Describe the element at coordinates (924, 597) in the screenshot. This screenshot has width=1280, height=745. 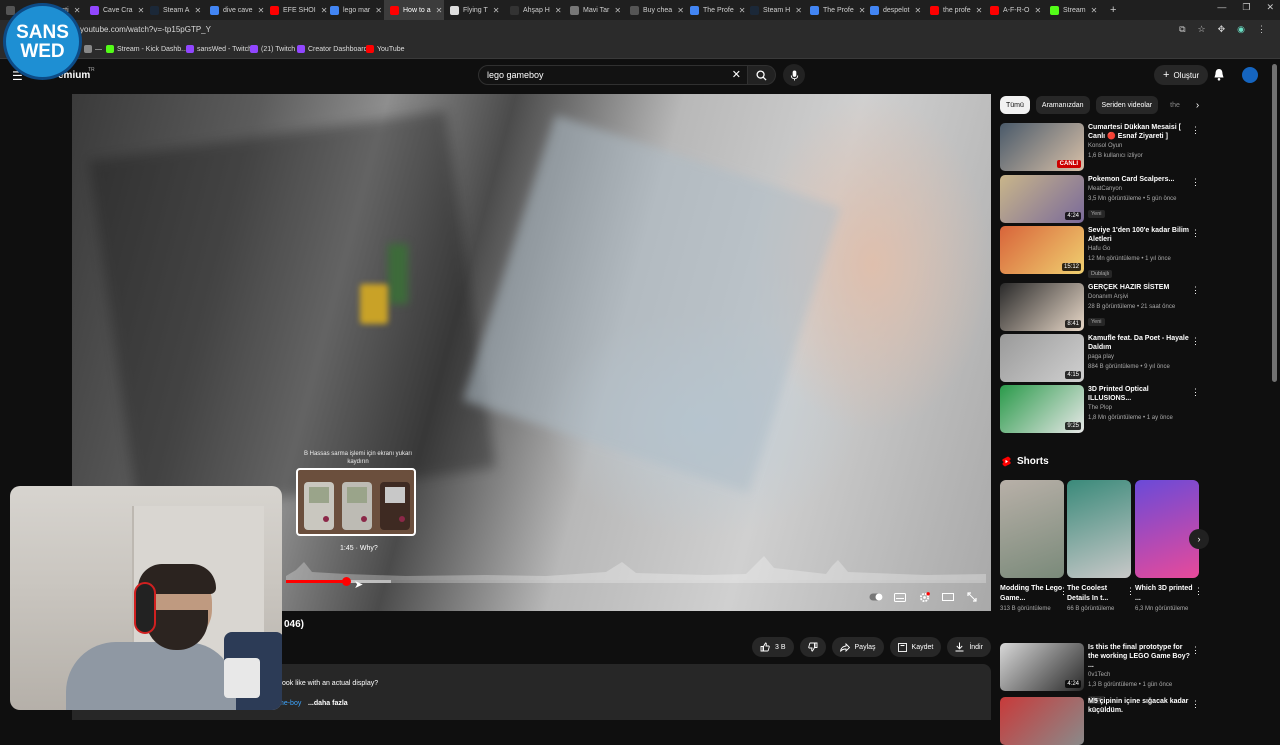
I see `settings-button` at that location.